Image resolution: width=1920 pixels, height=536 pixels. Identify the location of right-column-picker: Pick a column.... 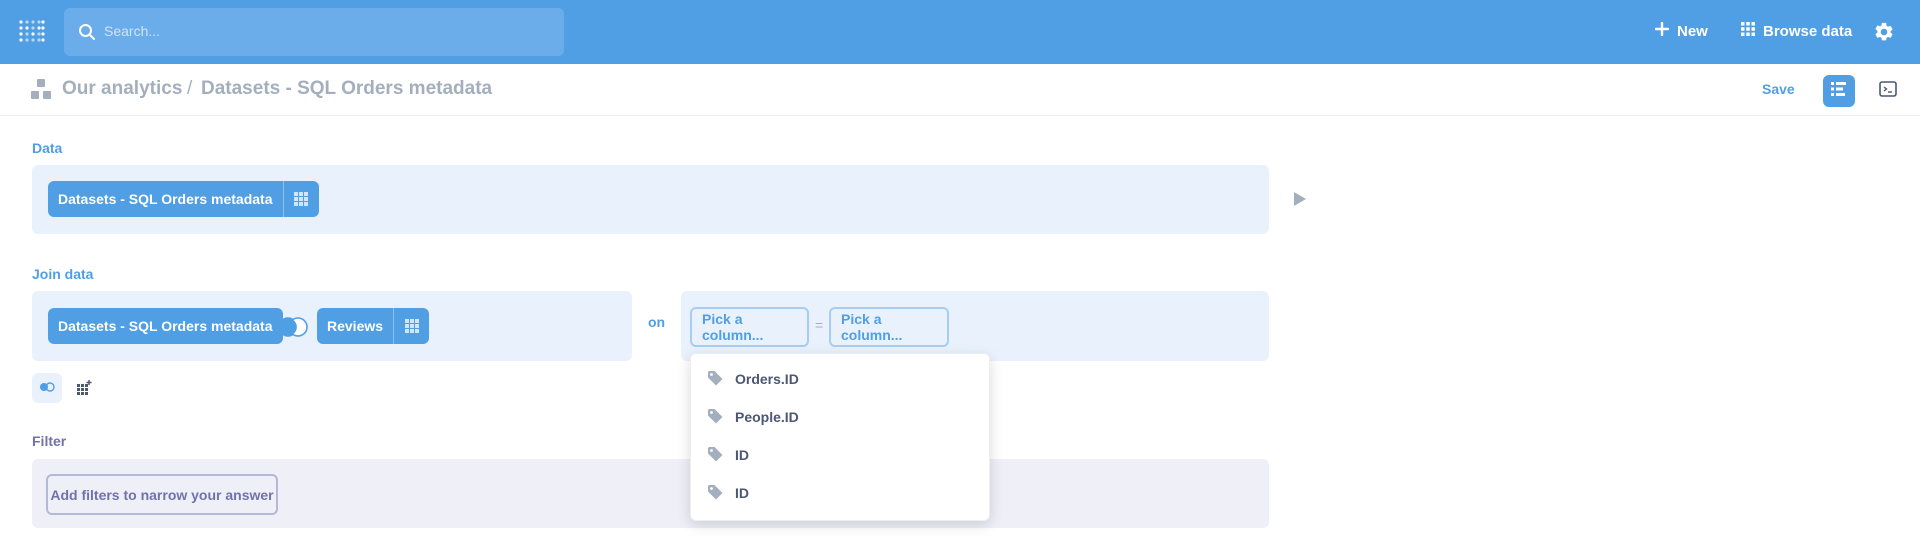
(889, 327).